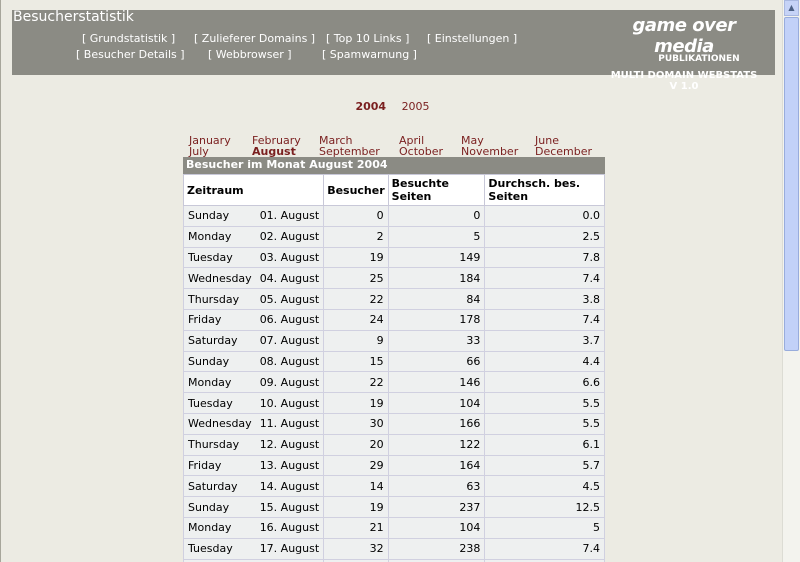 The image size is (800, 562). Describe the element at coordinates (219, 340) in the screenshot. I see `row-day: Saturday` at that location.